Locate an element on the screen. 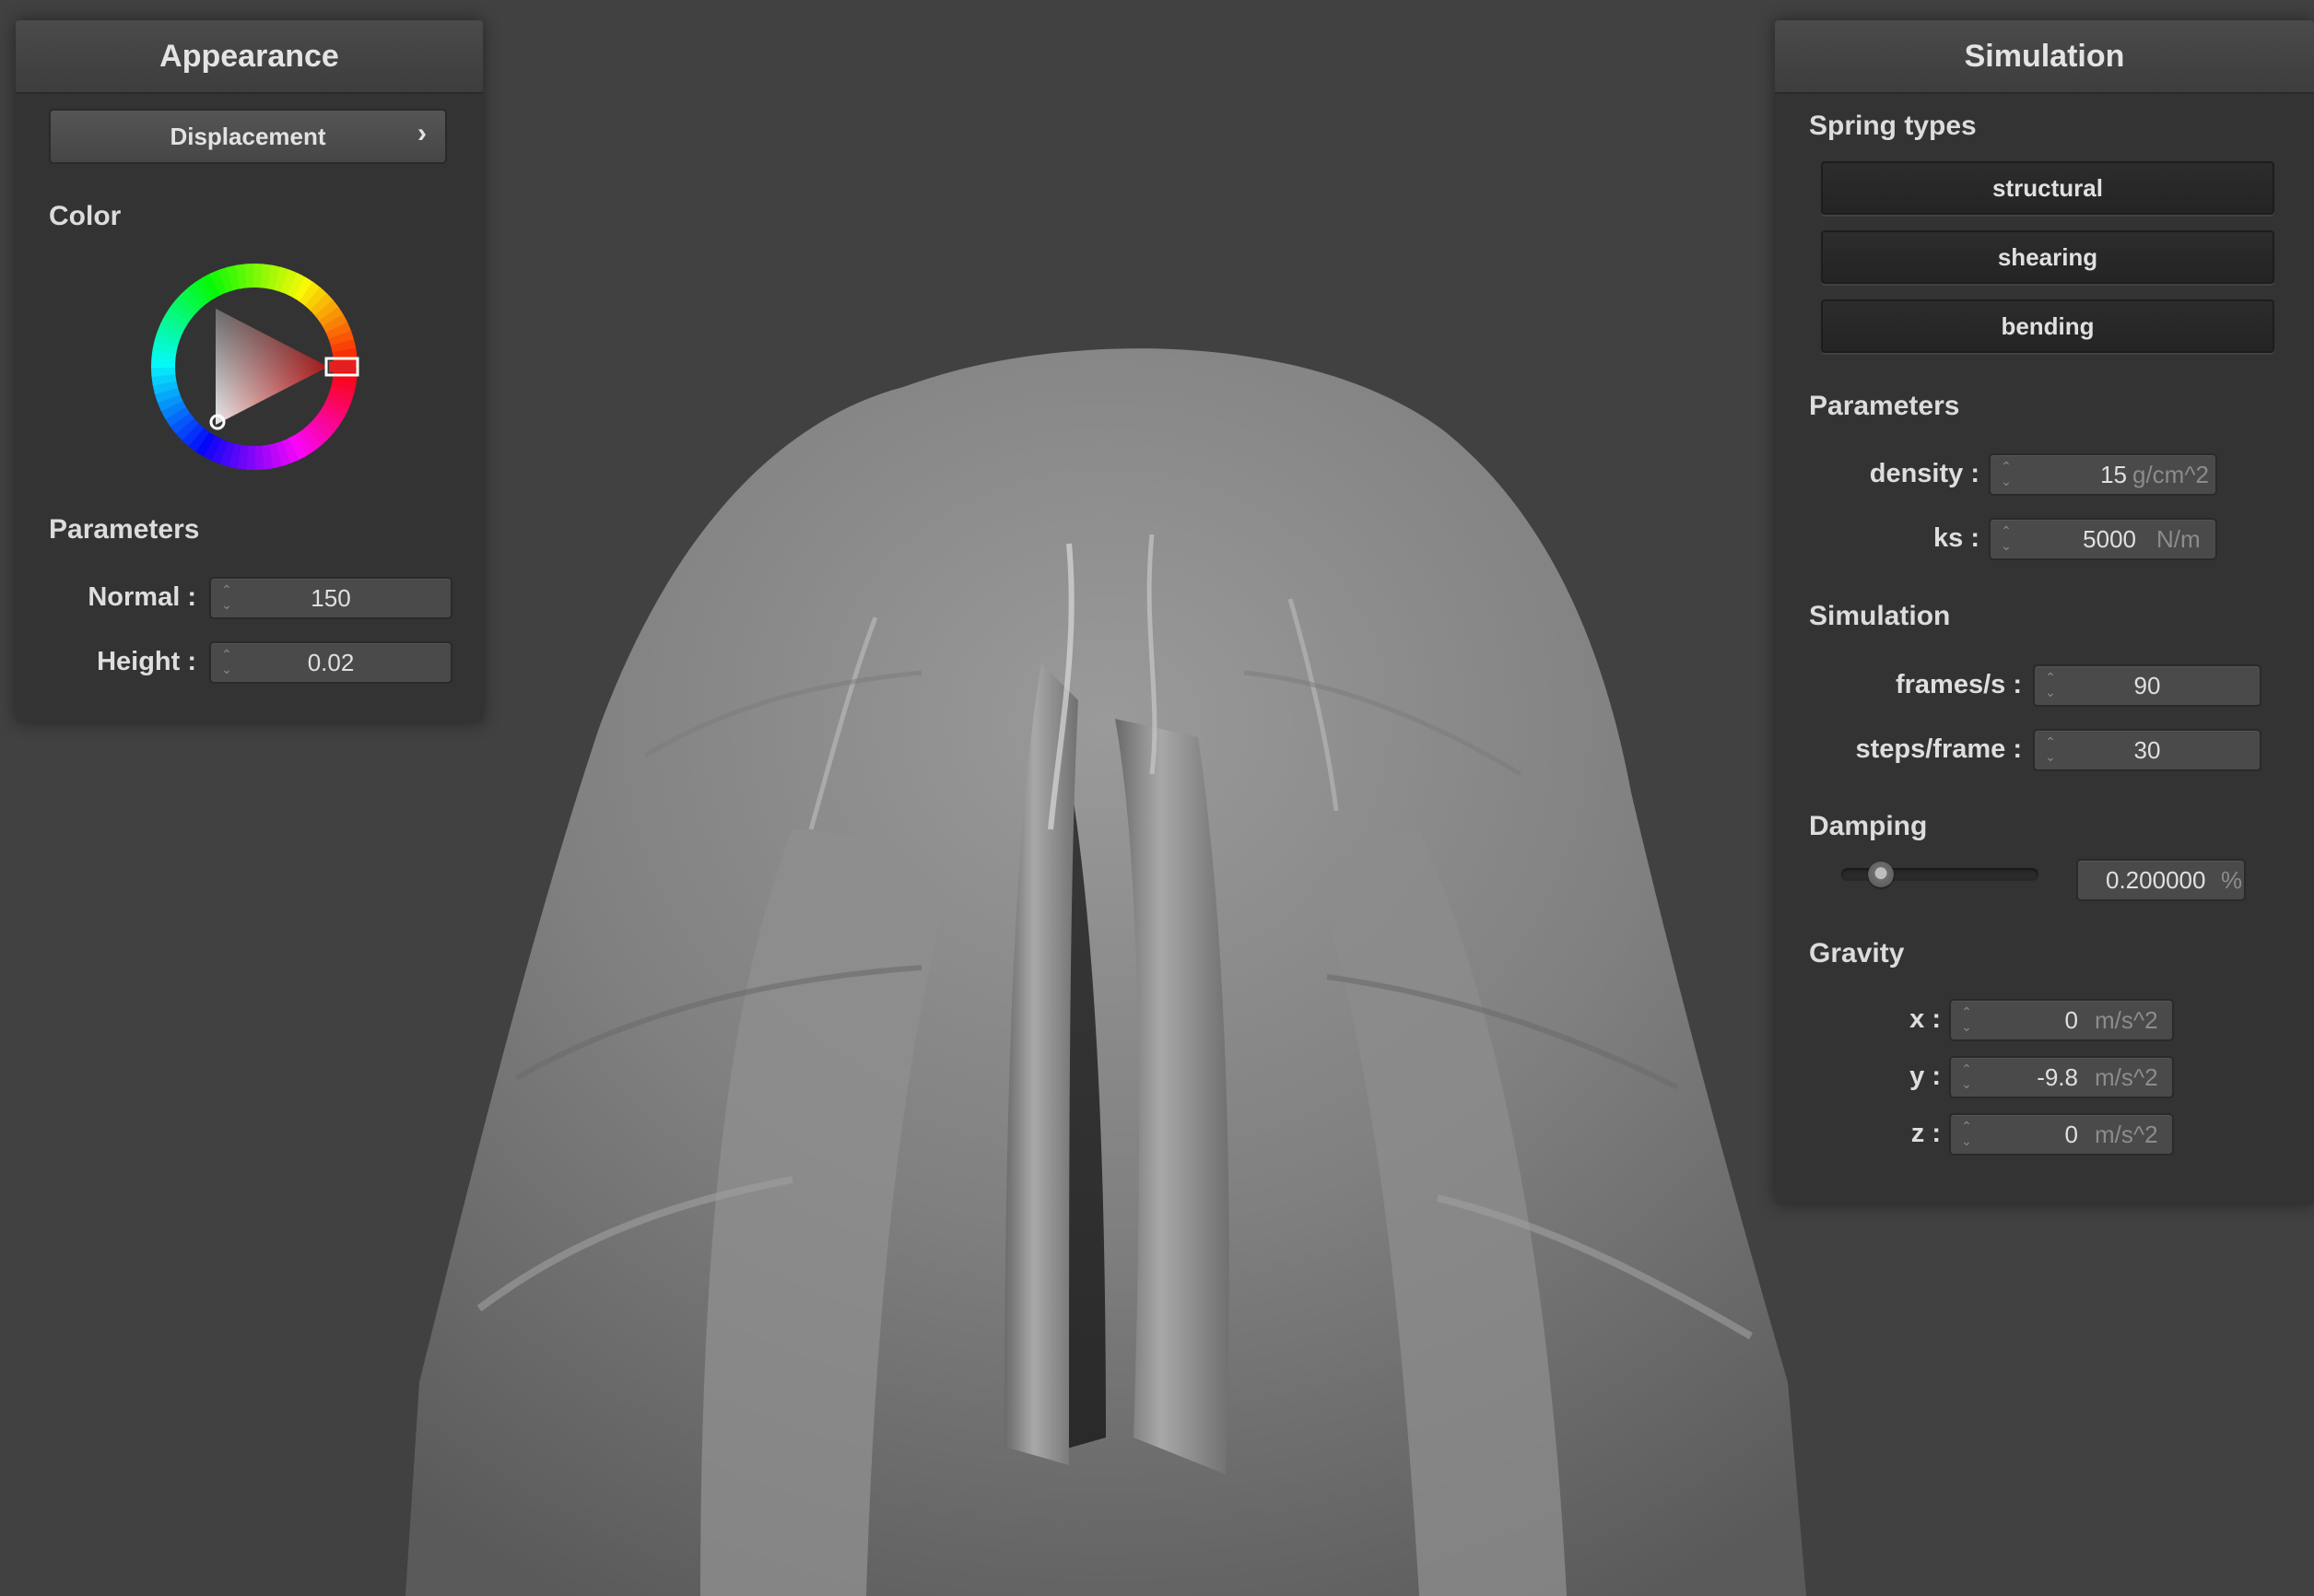 This screenshot has height=1596, width=2314. ks-field: ⌃ ⌄ 5000 N/m is located at coordinates (2103, 539).